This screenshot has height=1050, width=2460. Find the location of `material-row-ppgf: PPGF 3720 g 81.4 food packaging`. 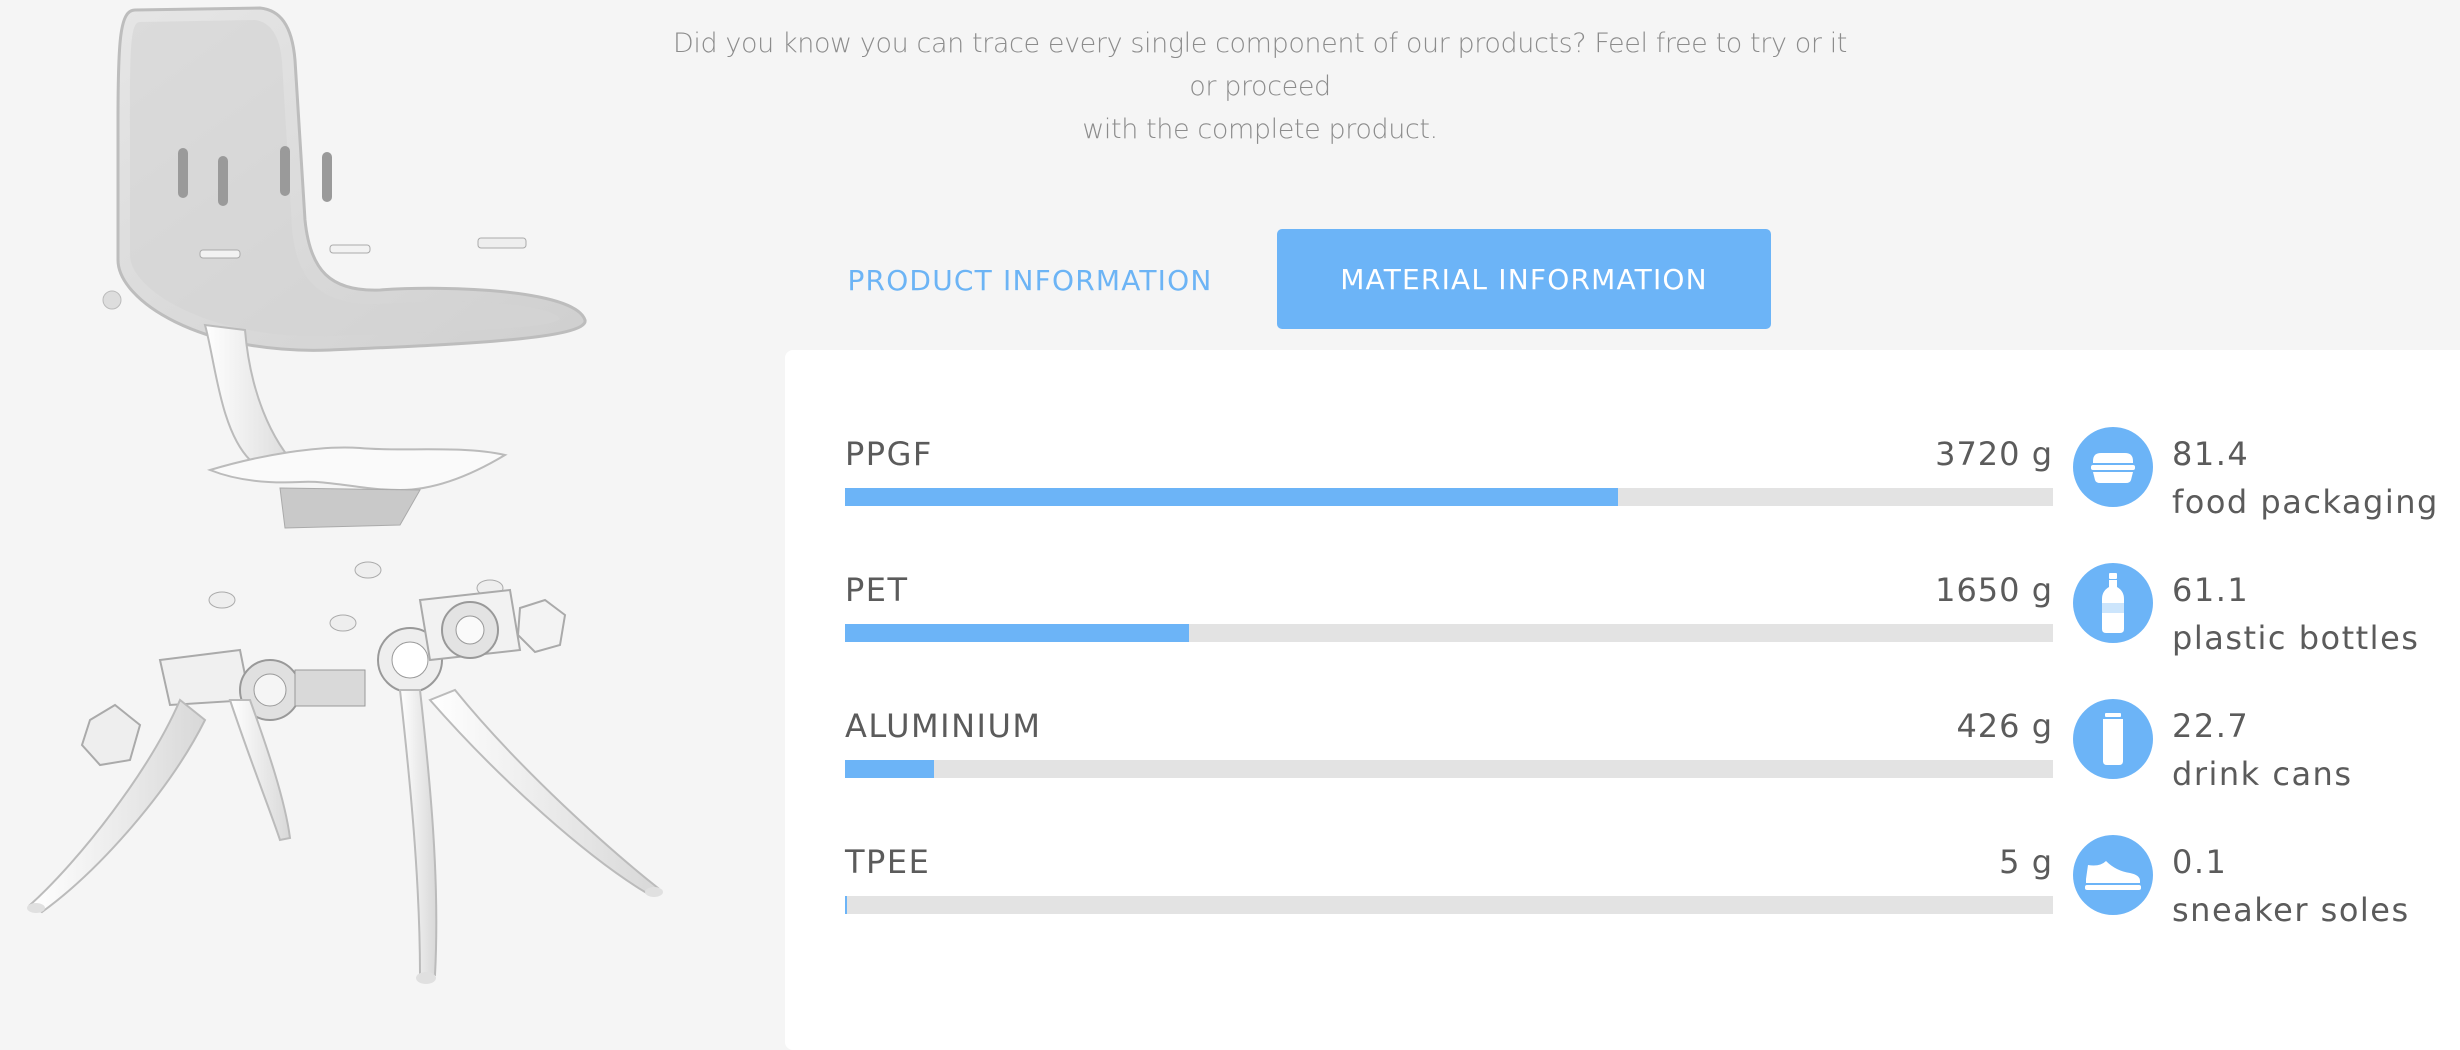

material-row-ppgf: PPGF 3720 g 81.4 food packaging is located at coordinates (1641, 480).